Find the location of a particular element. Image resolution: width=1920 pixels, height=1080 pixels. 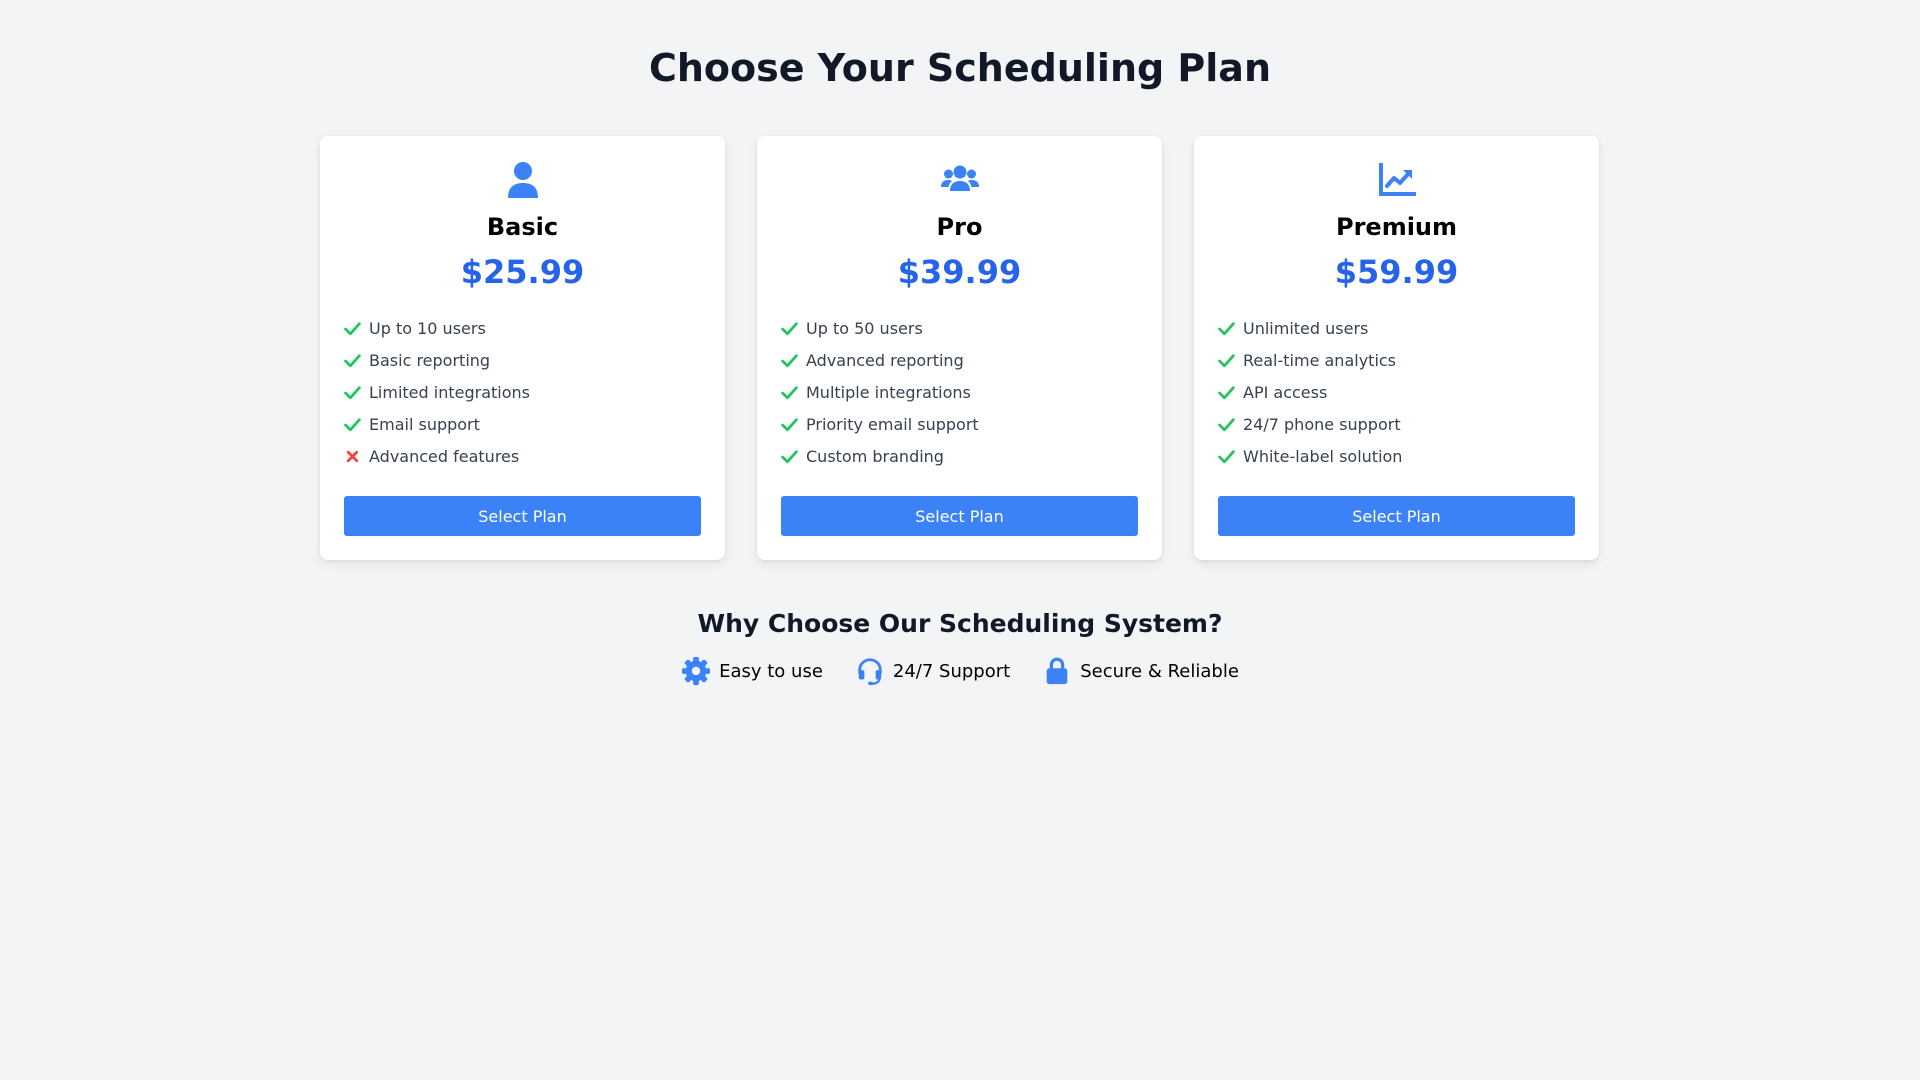

feature-item: White-label solution is located at coordinates (1396, 456).